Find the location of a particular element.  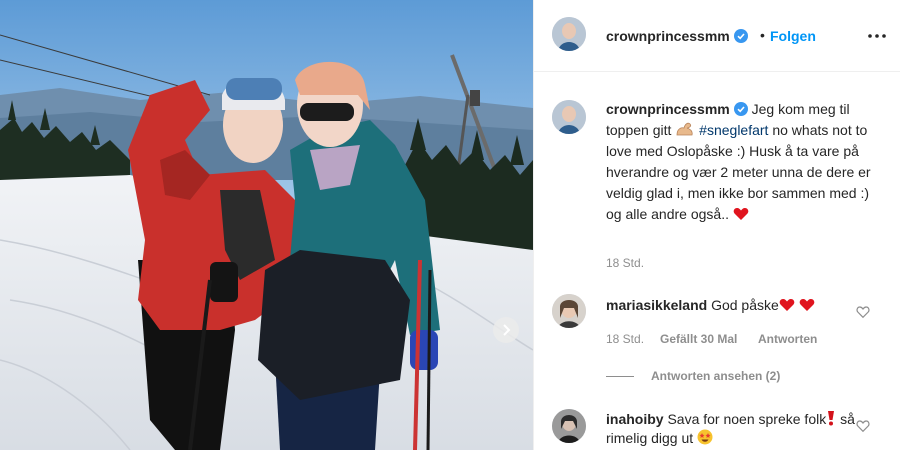

post-header: crownprincessmm • Folgen is located at coordinates (717, 36).